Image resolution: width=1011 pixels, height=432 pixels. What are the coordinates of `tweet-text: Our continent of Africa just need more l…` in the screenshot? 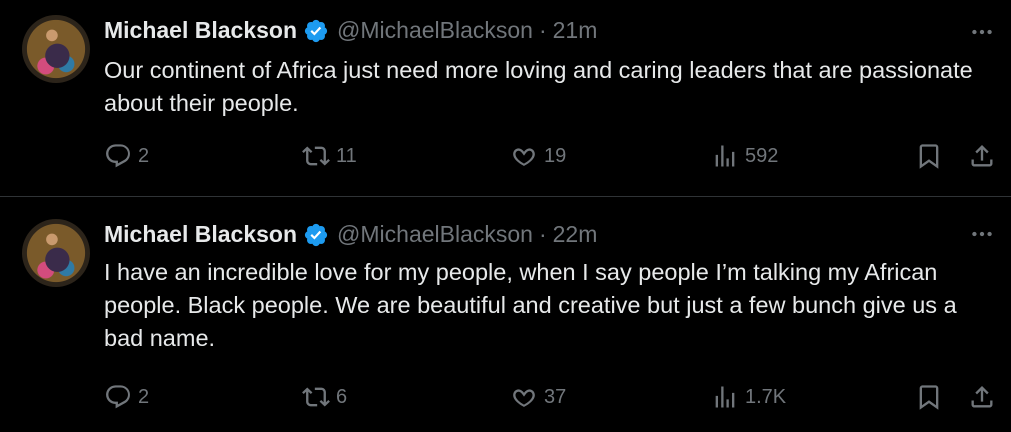 It's located at (538, 86).